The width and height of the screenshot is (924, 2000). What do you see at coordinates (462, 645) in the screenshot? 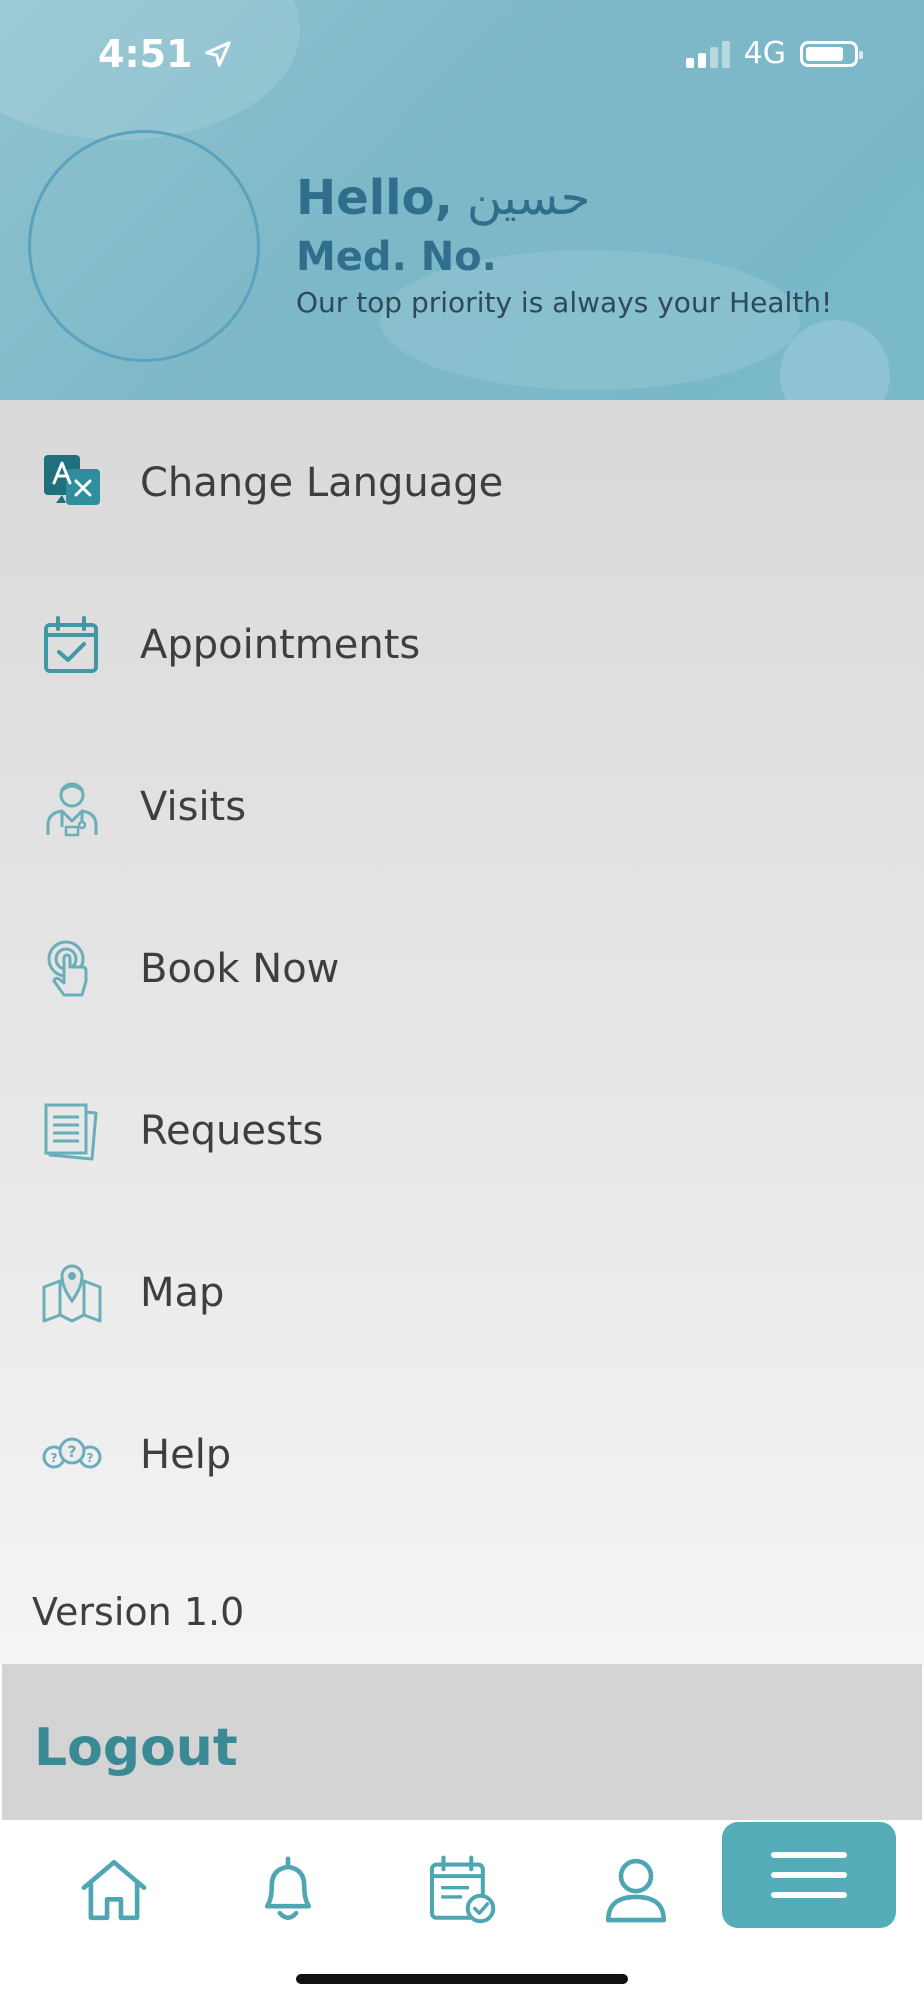
I see `menu-item-appointments: Appointments` at bounding box center [462, 645].